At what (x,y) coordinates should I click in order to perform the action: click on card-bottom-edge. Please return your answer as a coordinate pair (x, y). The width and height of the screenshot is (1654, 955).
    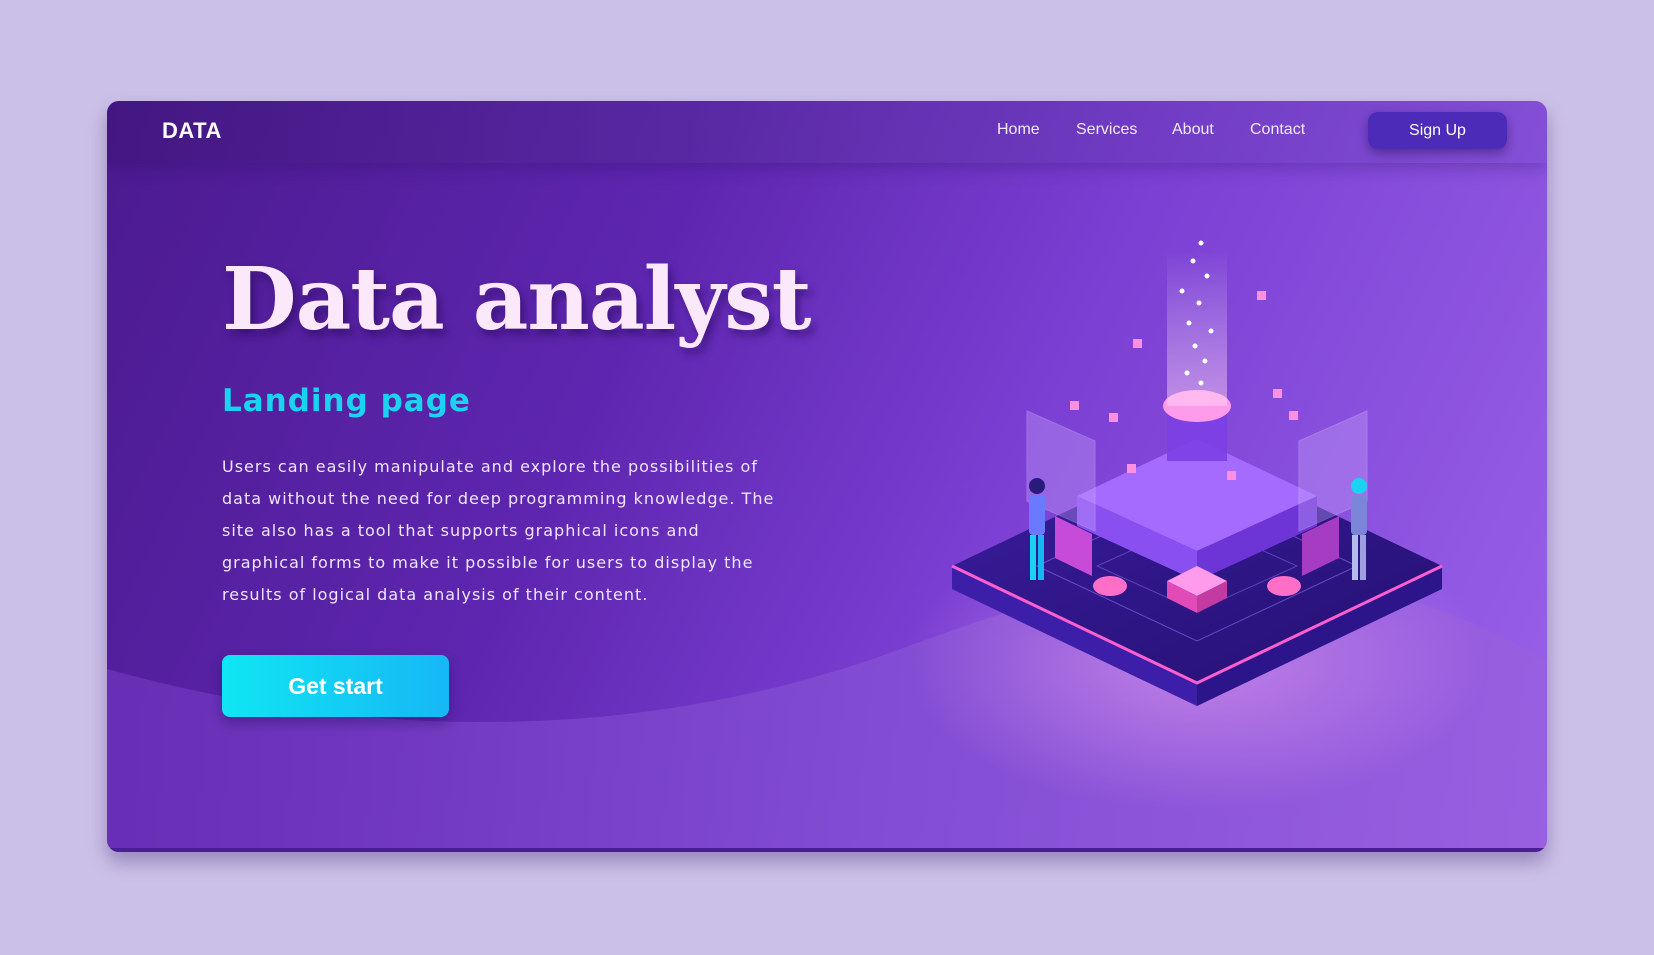
    Looking at the image, I should click on (827, 850).